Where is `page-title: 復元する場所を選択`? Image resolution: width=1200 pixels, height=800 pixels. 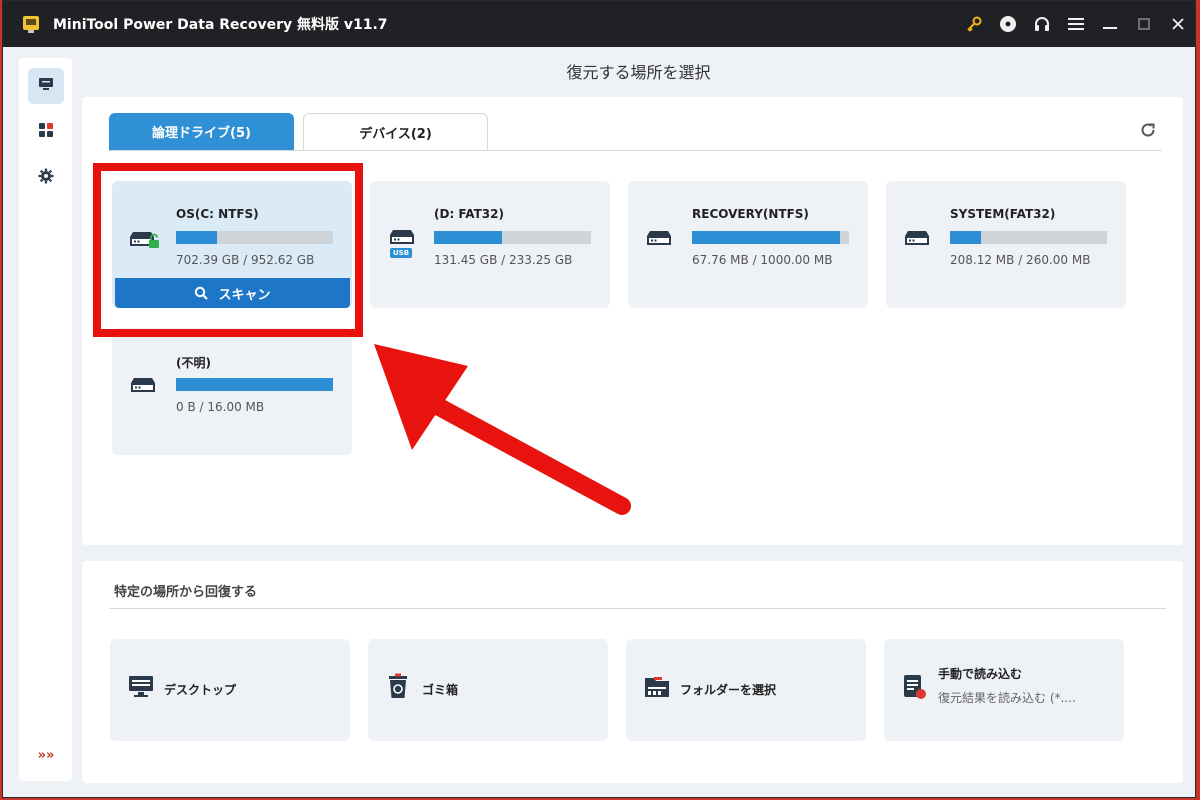 page-title: 復元する場所を選択 is located at coordinates (638, 72).